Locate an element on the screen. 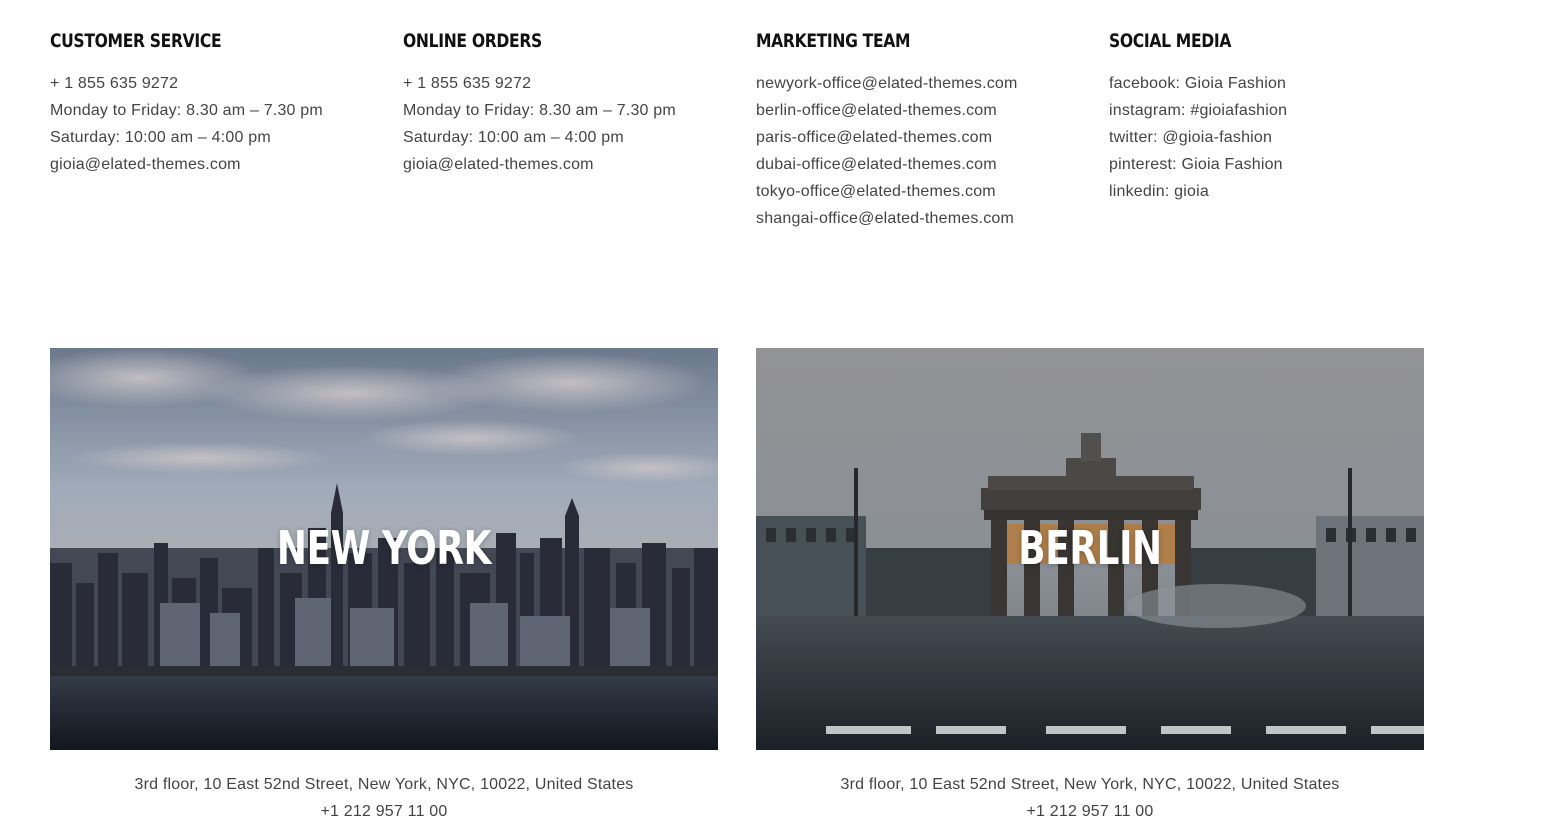 The height and width of the screenshot is (838, 1544). email-link: berlin-office@elated-themes.com is located at coordinates (926, 110).